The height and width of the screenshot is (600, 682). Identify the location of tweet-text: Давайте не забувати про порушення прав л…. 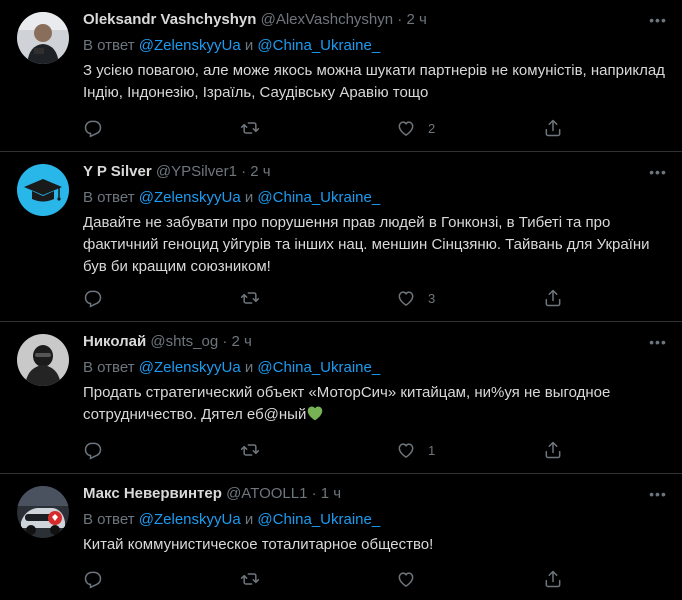
(366, 244).